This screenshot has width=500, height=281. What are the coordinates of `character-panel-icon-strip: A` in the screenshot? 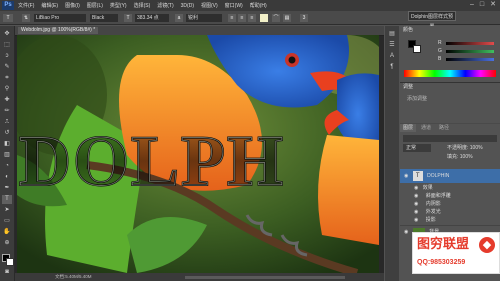 It's located at (392, 56).